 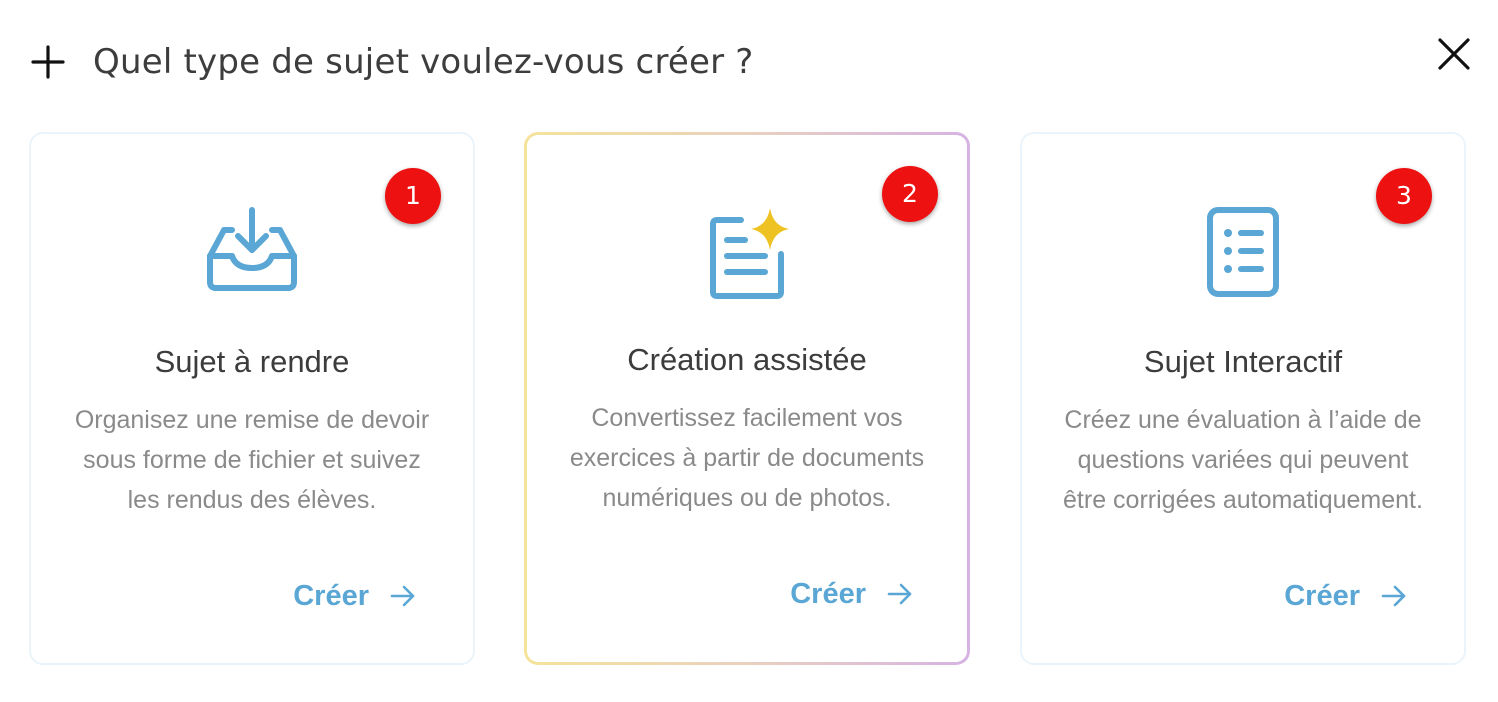 What do you see at coordinates (747, 359) in the screenshot?
I see `card-title: Création assistée` at bounding box center [747, 359].